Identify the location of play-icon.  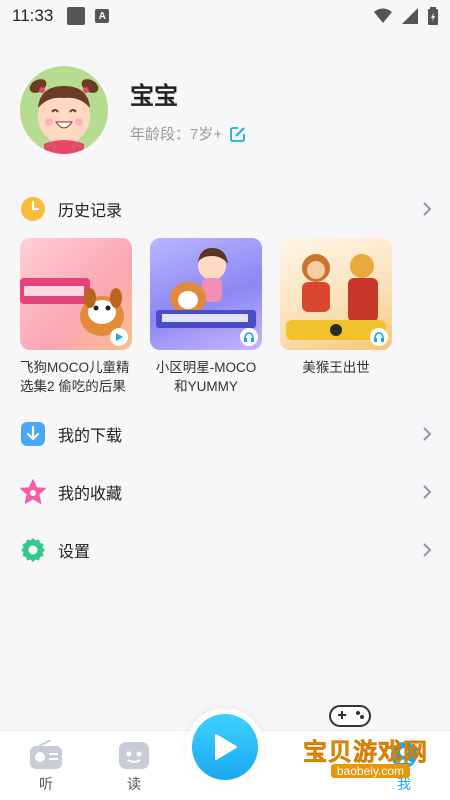
(226, 747).